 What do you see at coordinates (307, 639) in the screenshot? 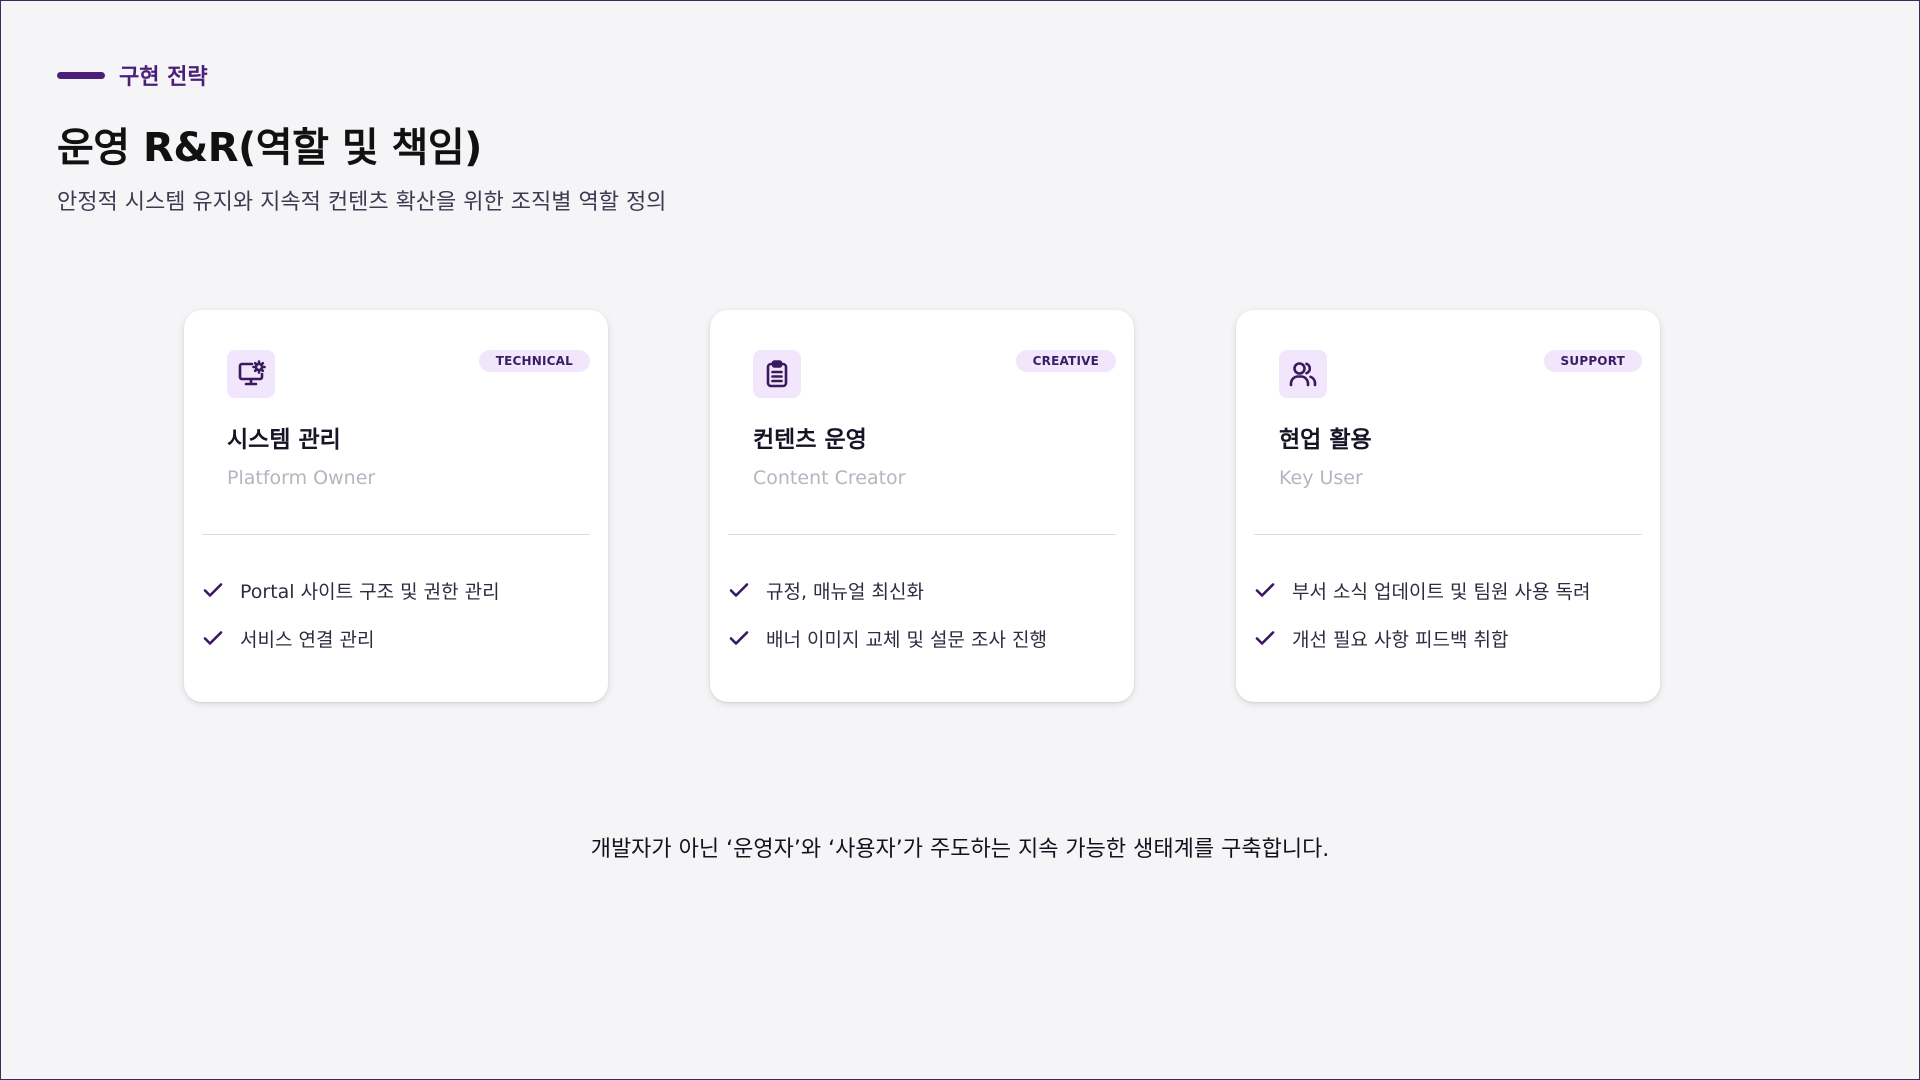
I see `list-item-text: 서비스 연결 관리` at bounding box center [307, 639].